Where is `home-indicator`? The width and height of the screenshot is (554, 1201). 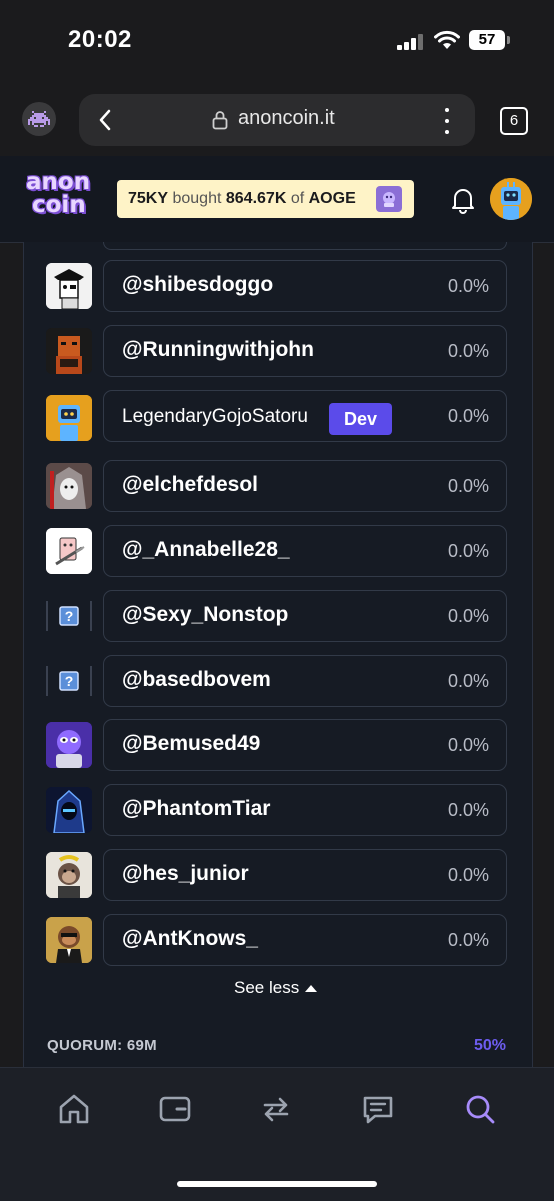
home-indicator is located at coordinates (277, 1184).